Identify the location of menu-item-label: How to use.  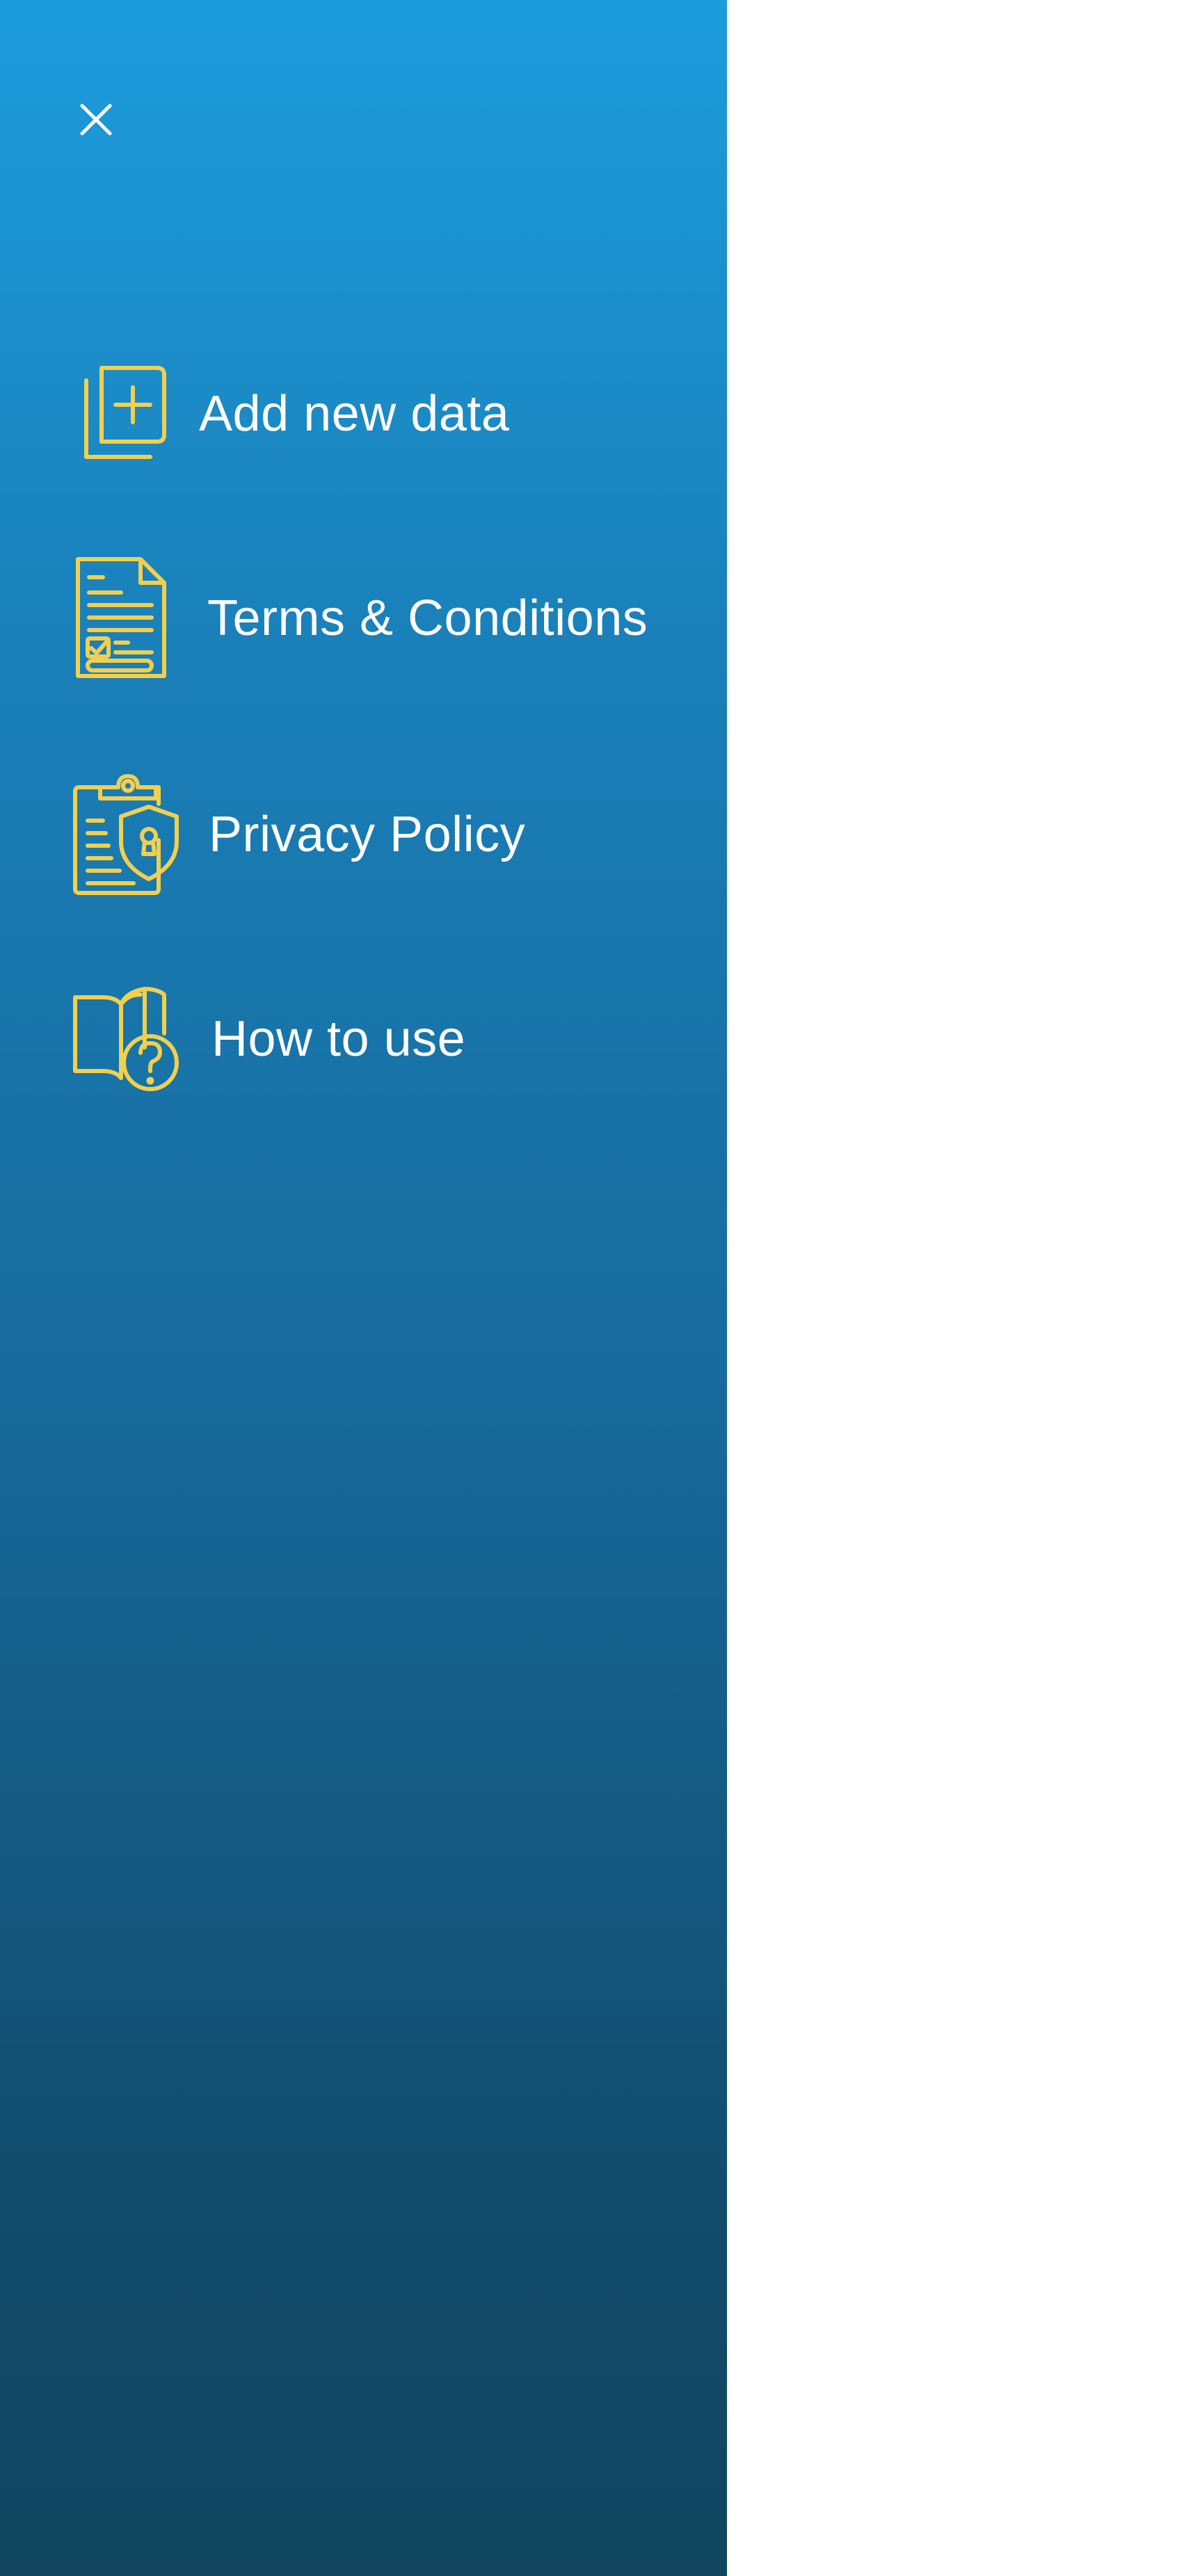
(339, 1039).